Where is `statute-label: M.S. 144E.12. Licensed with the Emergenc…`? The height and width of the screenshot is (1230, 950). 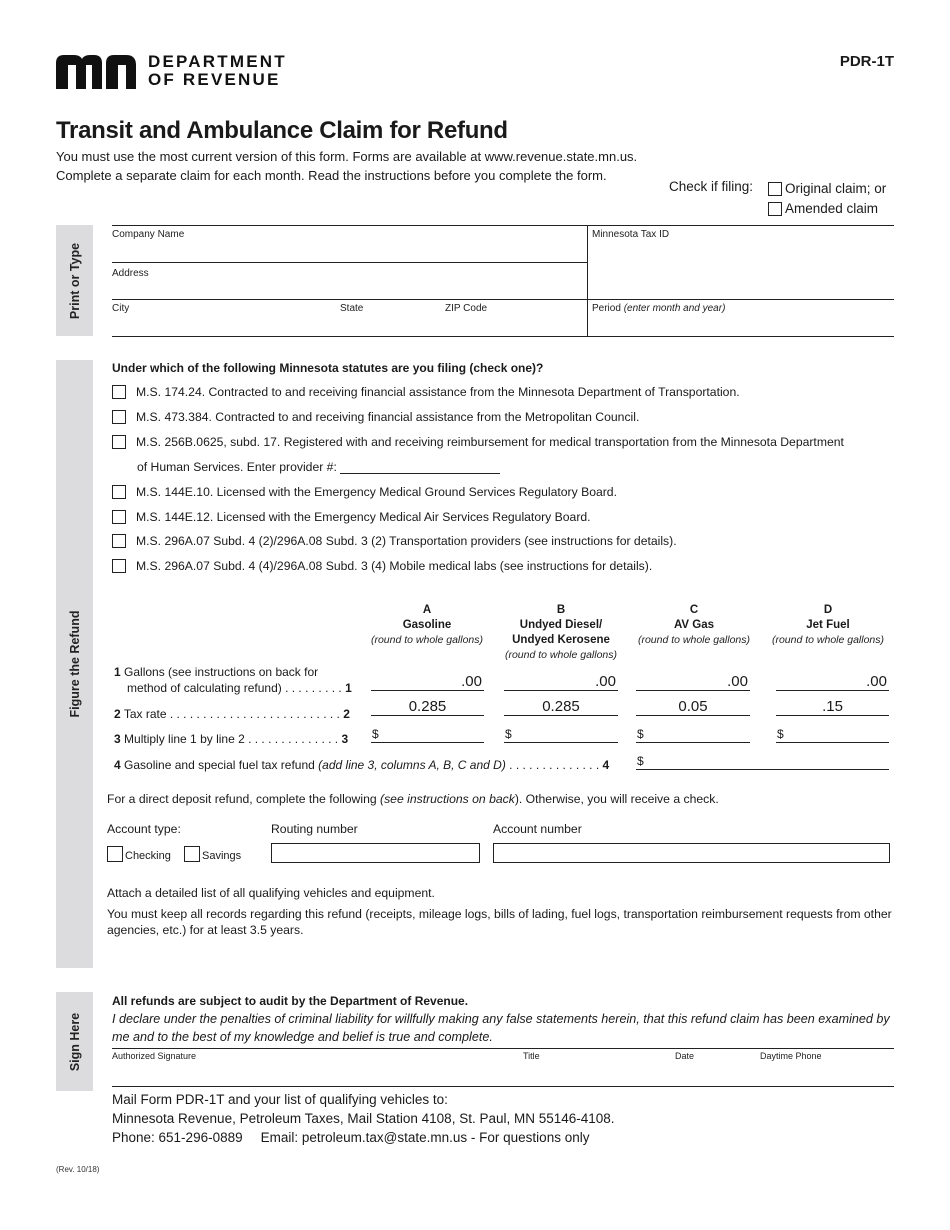
statute-label: M.S. 144E.12. Licensed with the Emergenc… is located at coordinates (363, 517).